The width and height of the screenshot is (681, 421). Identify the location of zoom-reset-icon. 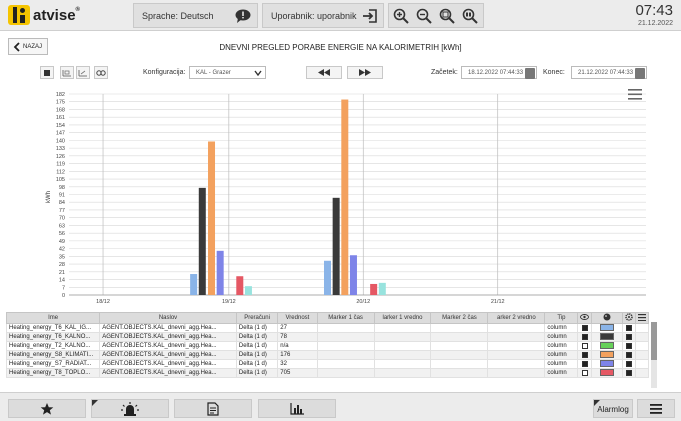
(470, 16).